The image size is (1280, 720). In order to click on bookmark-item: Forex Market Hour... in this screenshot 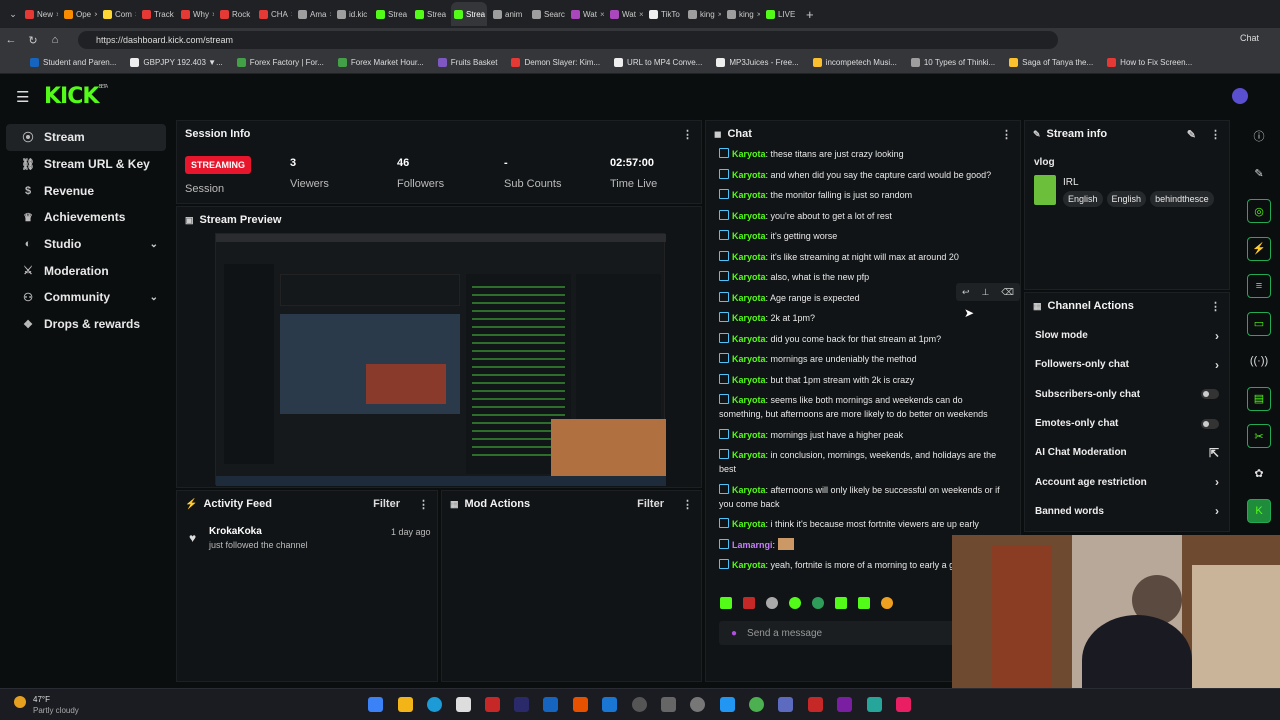, I will do `click(380, 62)`.